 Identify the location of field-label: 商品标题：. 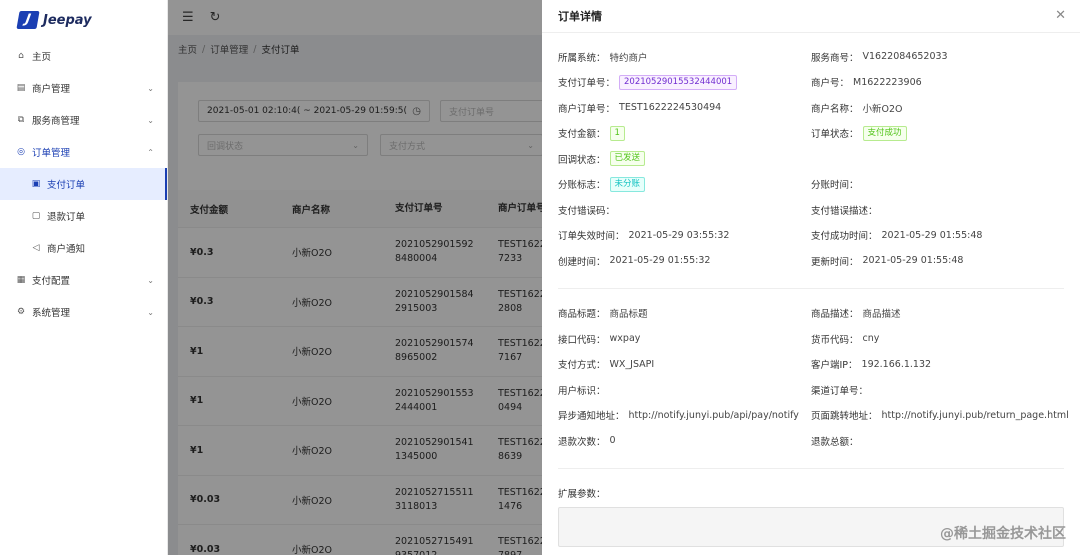
(582, 315).